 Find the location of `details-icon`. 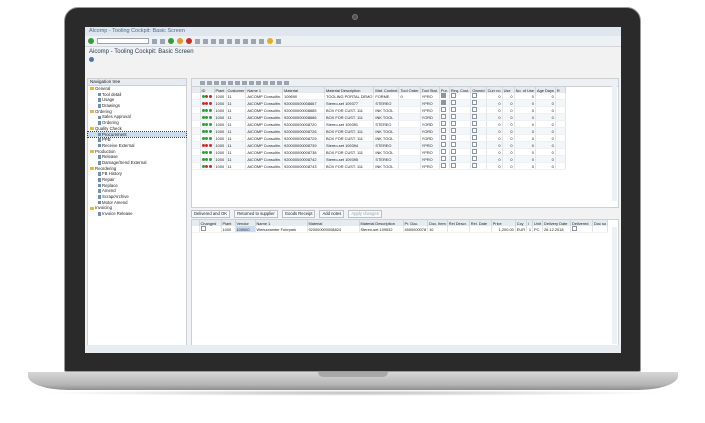

details-icon is located at coordinates (202, 82).